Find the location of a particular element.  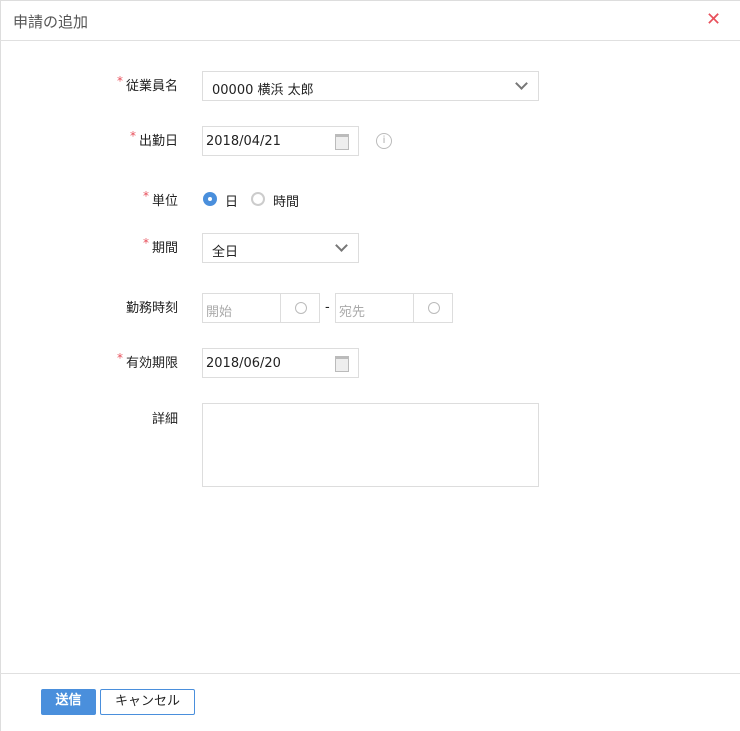

unit-label: * 単位 is located at coordinates (160, 199).